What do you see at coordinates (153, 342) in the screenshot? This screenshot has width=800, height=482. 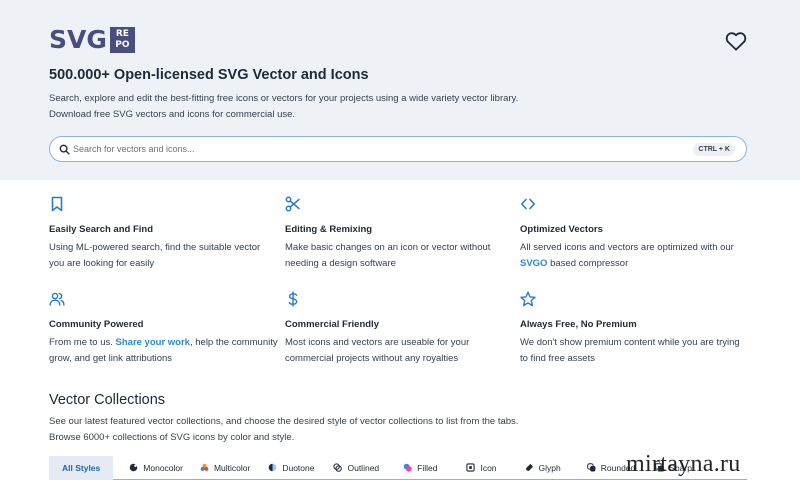 I see `share-your-work-link: Share your work` at bounding box center [153, 342].